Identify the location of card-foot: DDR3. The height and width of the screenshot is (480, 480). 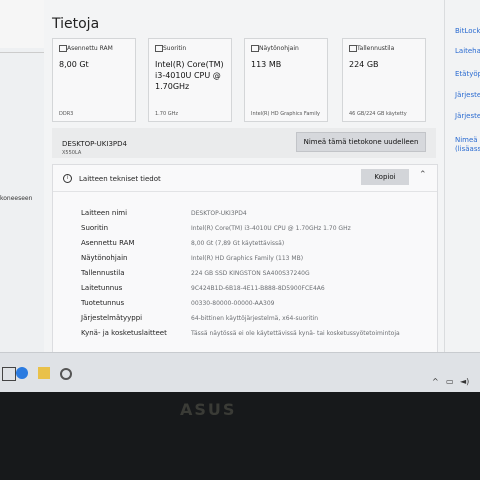
(66, 114).